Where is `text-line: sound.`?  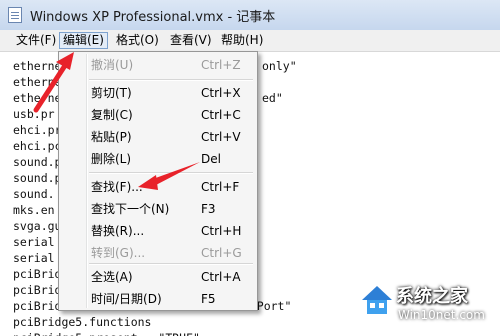 text-line: sound. is located at coordinates (34, 194).